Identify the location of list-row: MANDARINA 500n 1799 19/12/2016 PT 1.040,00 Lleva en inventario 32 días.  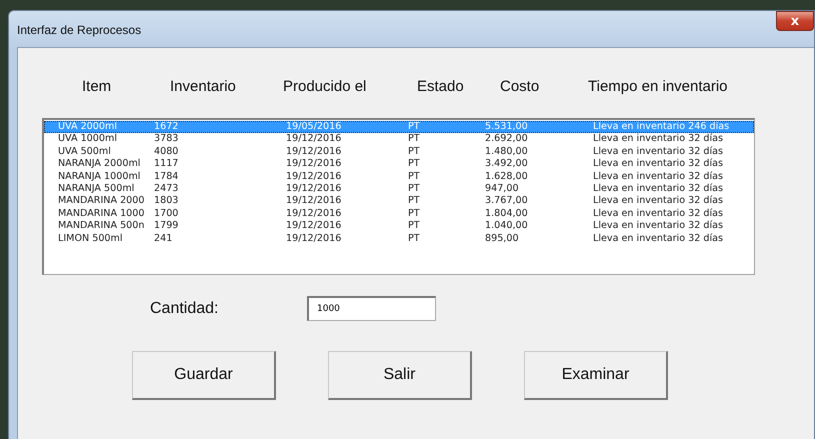
(399, 226).